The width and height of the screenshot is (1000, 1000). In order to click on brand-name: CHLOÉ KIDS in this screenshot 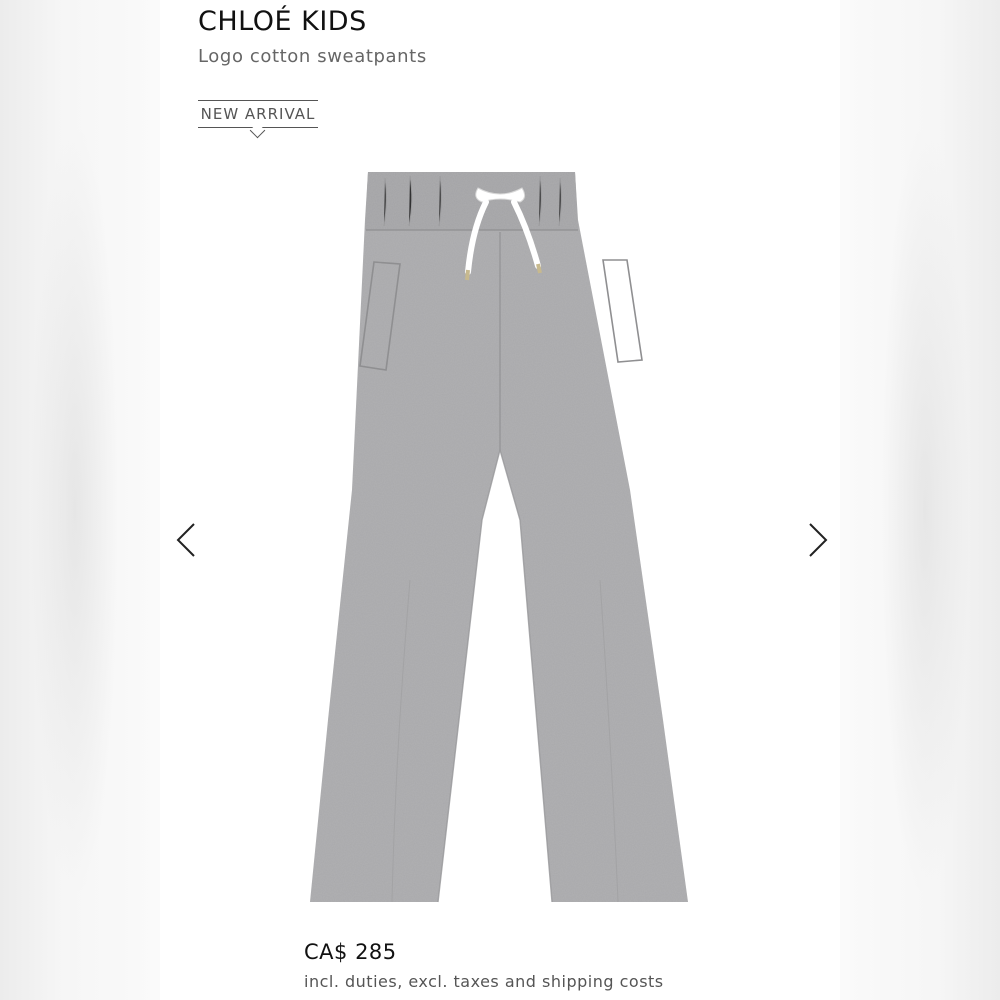, I will do `click(282, 21)`.